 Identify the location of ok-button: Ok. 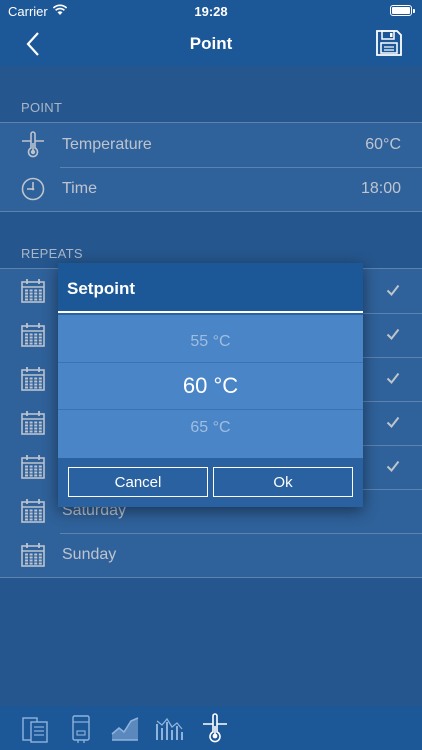
(283, 482).